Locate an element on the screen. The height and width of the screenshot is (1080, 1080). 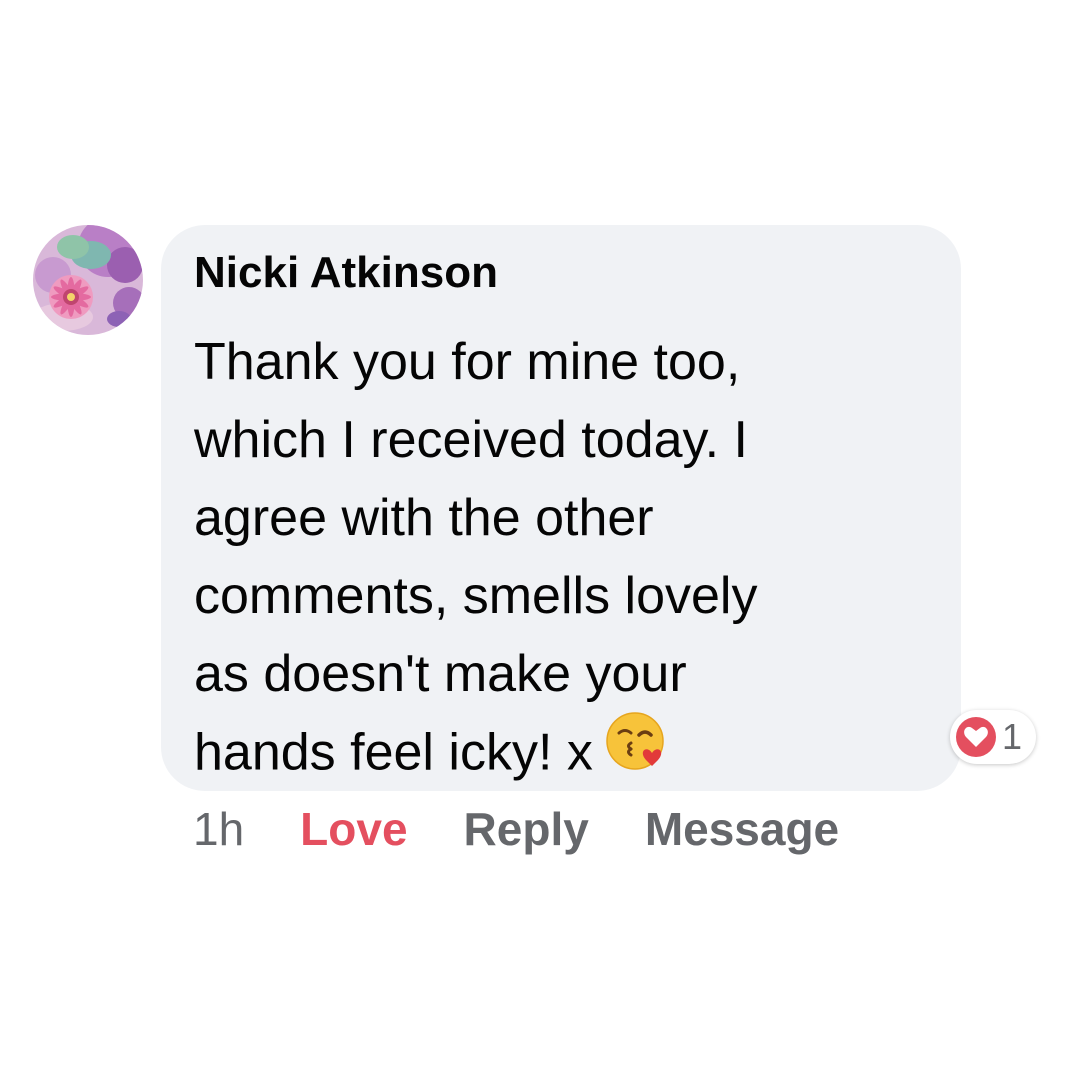
comment-line: which I received today. I is located at coordinates (471, 440).